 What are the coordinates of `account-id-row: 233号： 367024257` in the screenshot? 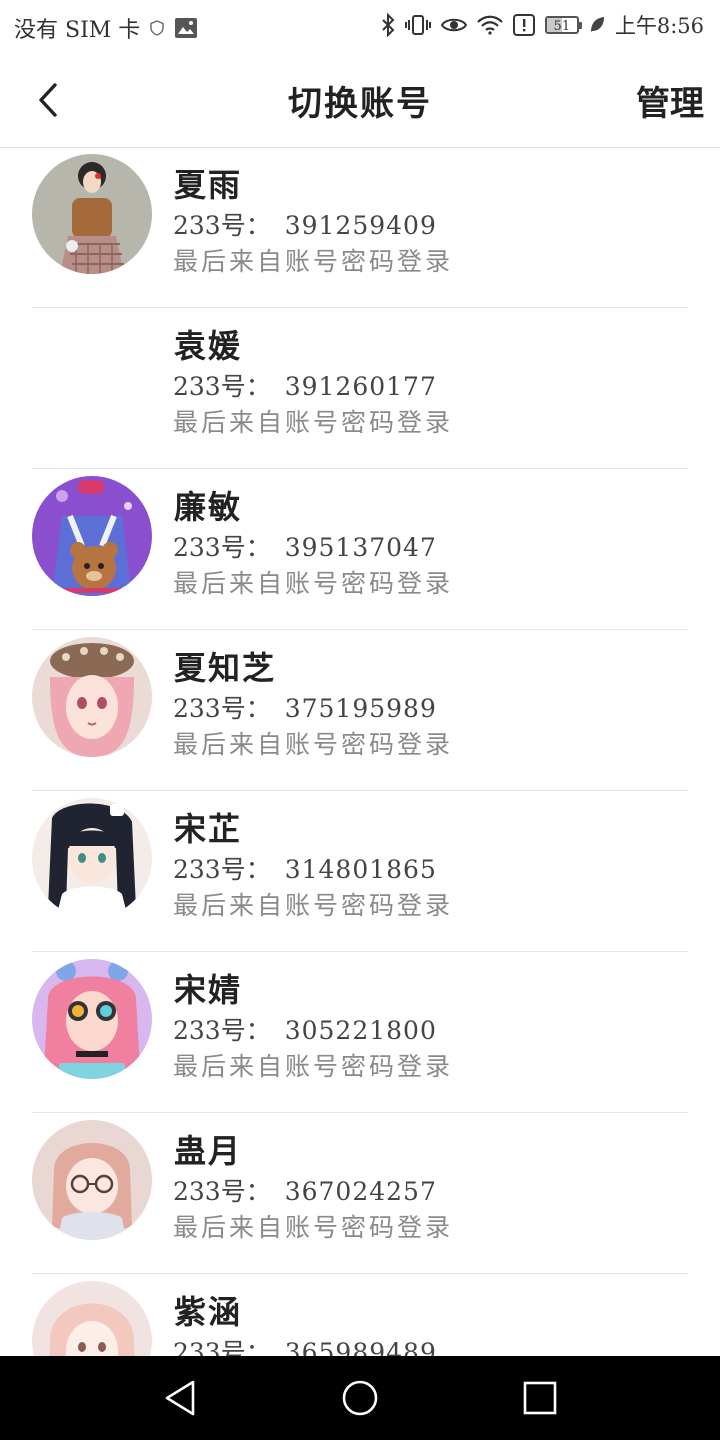 It's located at (305, 1190).